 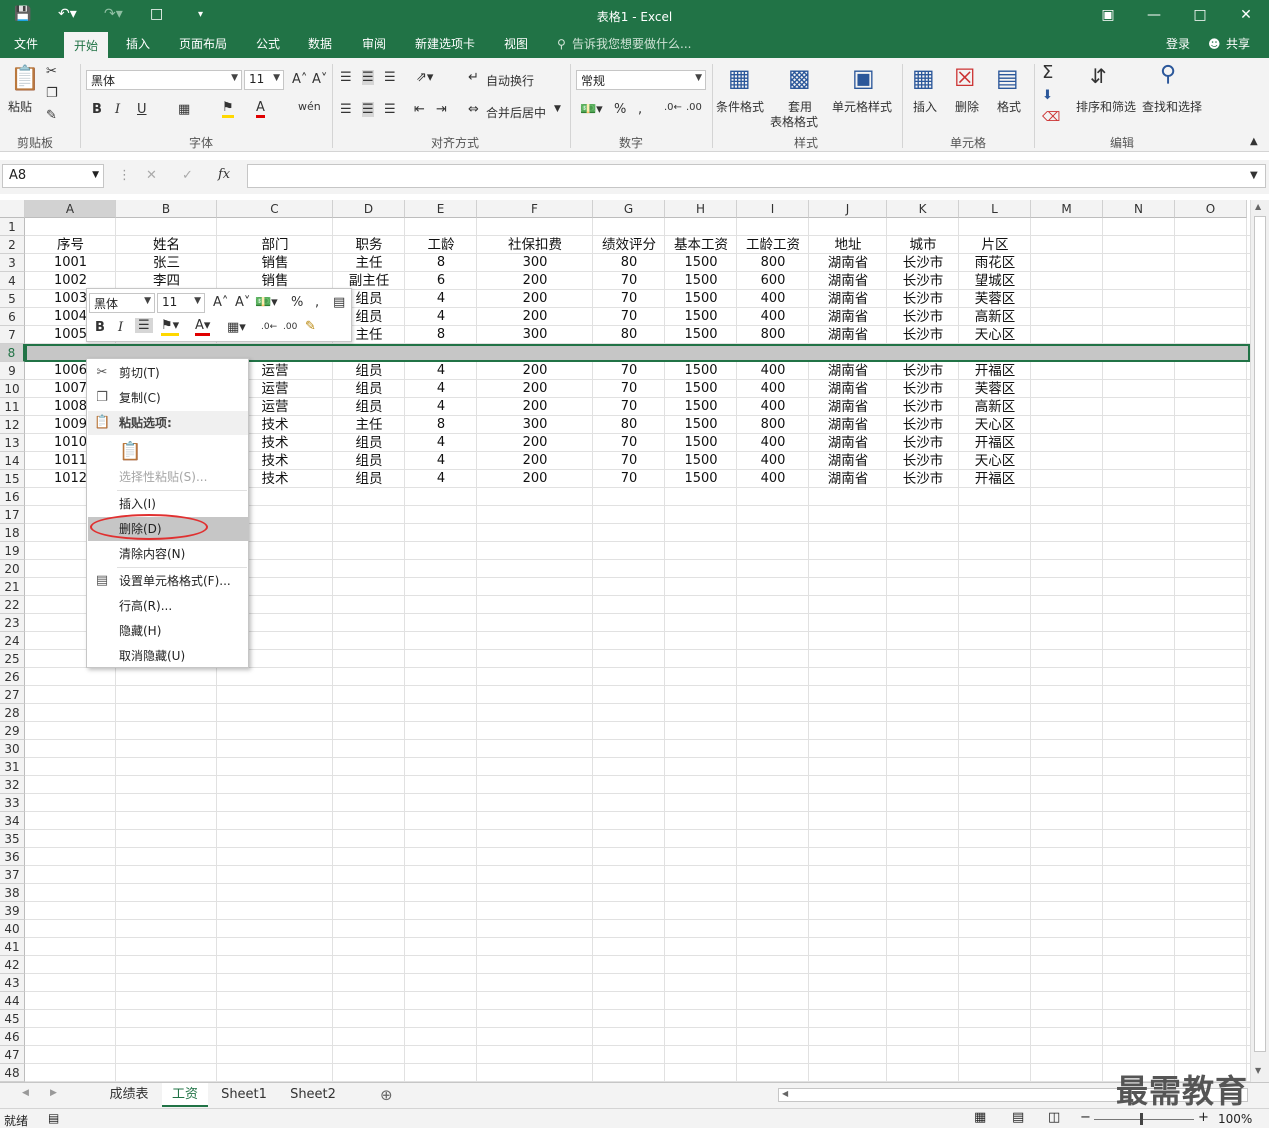 I want to click on column-header-o: O, so click(x=1211, y=209).